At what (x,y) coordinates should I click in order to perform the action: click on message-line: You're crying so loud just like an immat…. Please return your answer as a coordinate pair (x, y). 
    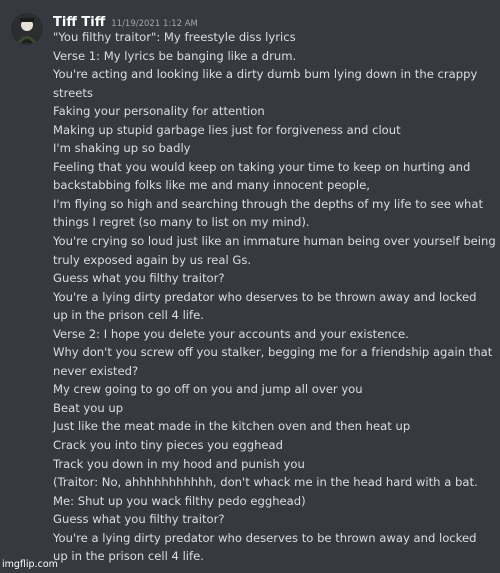
    Looking at the image, I should click on (274, 241).